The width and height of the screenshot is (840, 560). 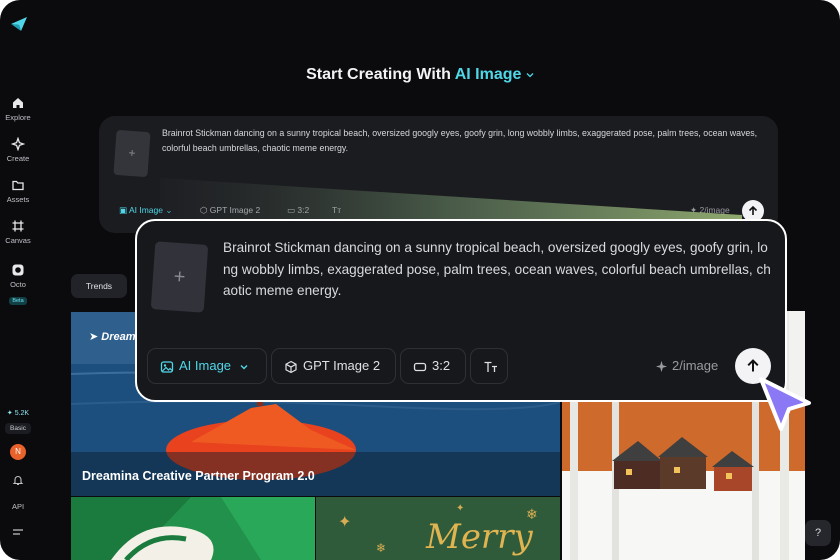 What do you see at coordinates (18, 506) in the screenshot?
I see `api-link: API` at bounding box center [18, 506].